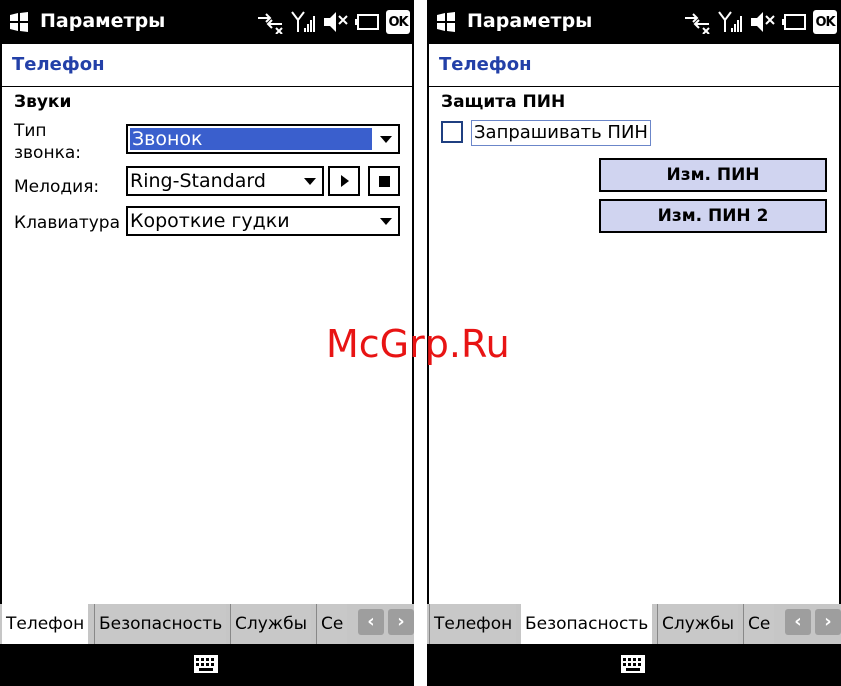 The image size is (841, 686). I want to click on keyboard-dropdown: Короткие гудки, so click(263, 221).